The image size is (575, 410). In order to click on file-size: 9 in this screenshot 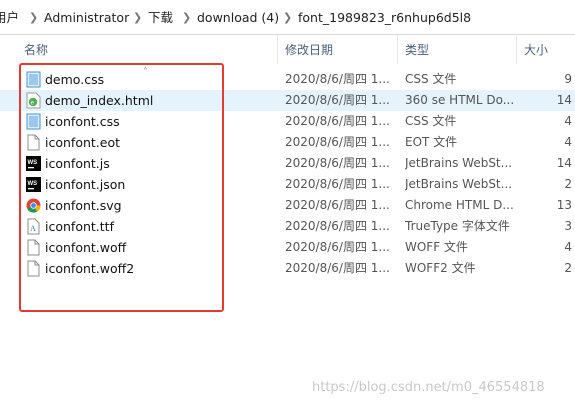, I will do `click(568, 79)`.